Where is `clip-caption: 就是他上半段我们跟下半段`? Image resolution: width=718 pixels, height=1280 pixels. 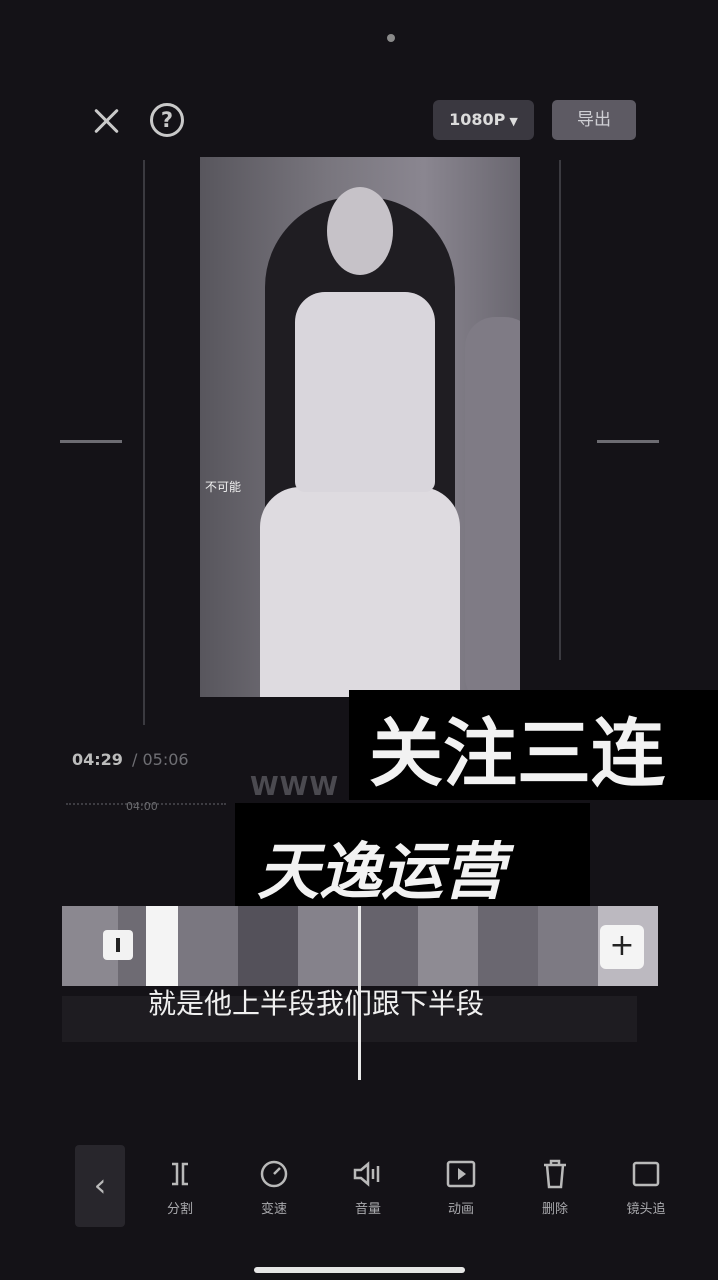 clip-caption: 就是他上半段我们跟下半段 is located at coordinates (316, 1003).